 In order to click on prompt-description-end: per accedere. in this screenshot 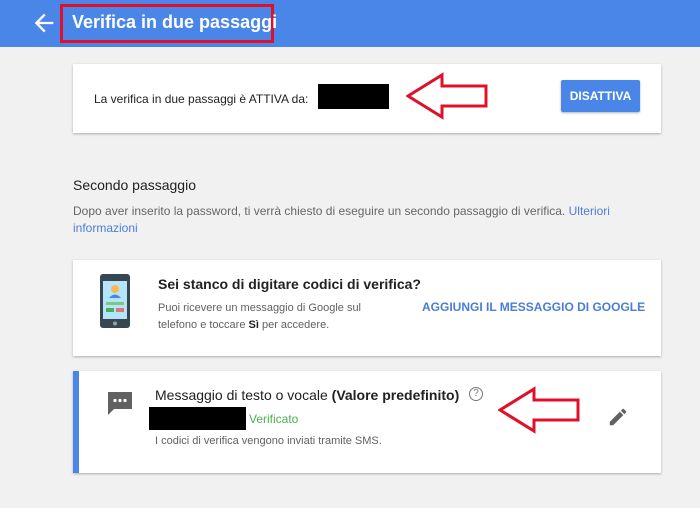, I will do `click(294, 325)`.